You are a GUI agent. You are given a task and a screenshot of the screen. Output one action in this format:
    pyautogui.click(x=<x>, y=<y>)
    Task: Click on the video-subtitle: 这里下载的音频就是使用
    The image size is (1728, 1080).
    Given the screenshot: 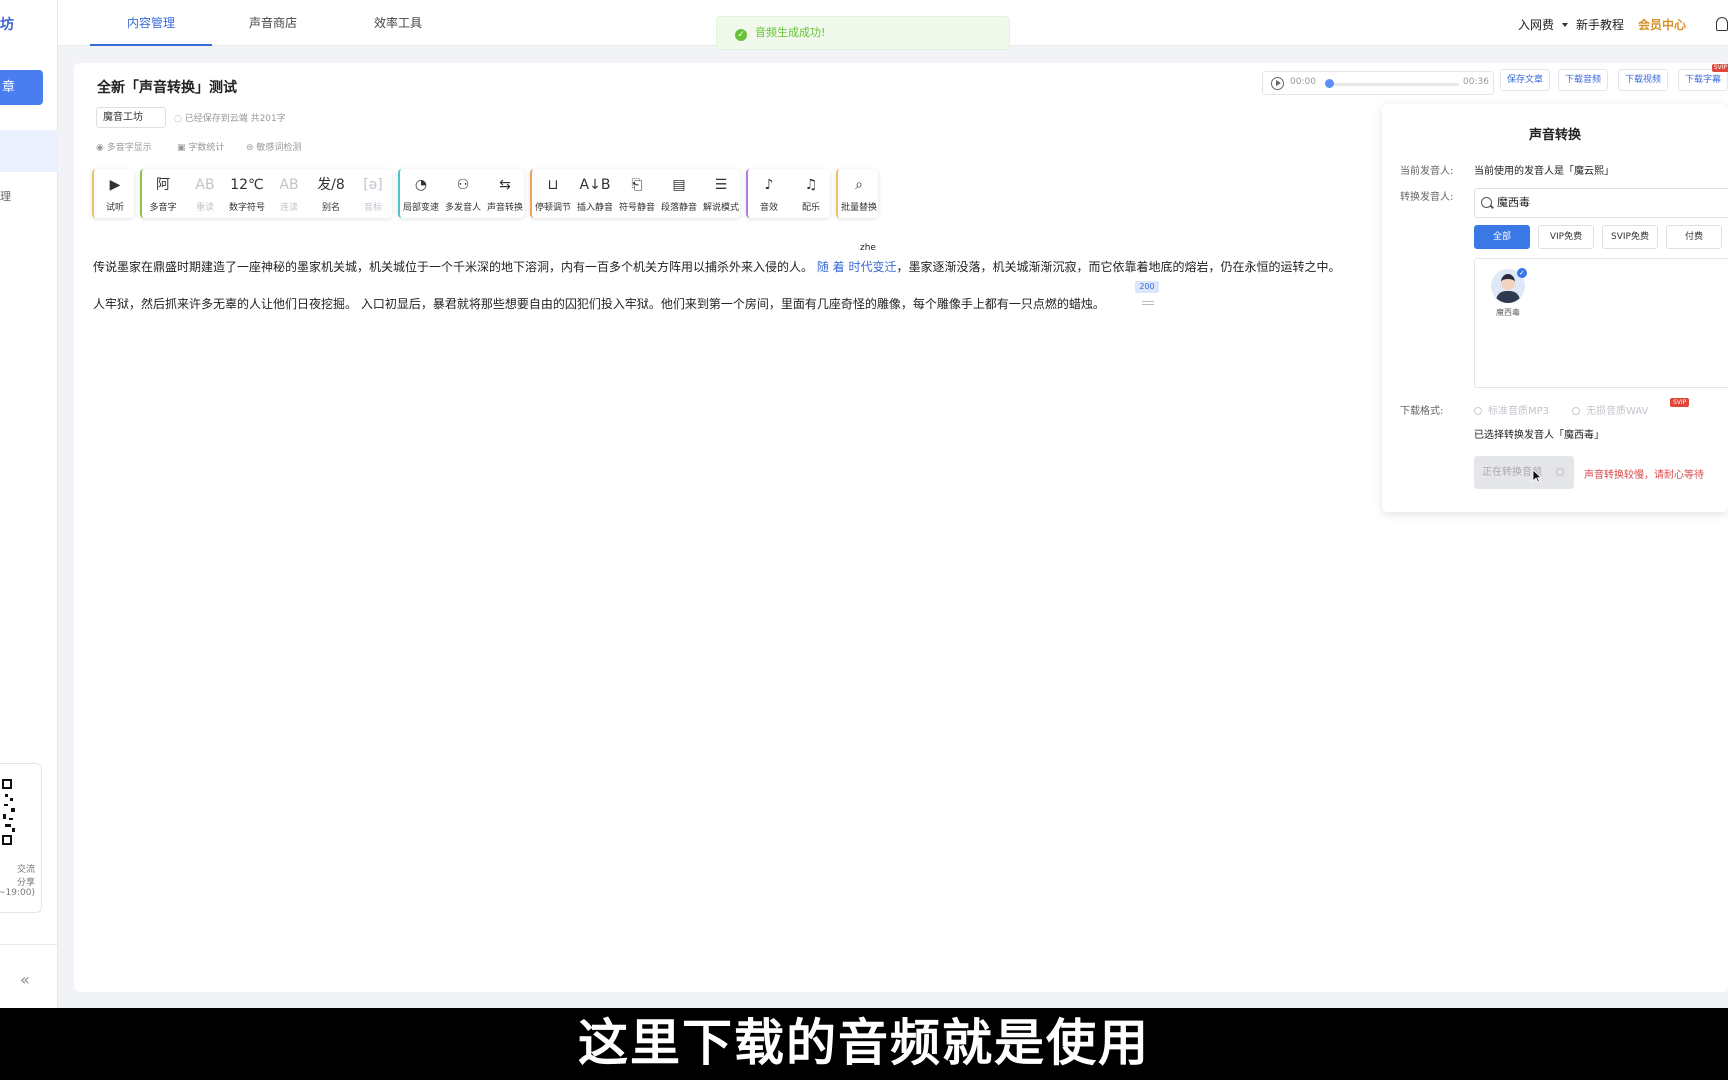 What is the action you would take?
    pyautogui.click(x=864, y=1043)
    